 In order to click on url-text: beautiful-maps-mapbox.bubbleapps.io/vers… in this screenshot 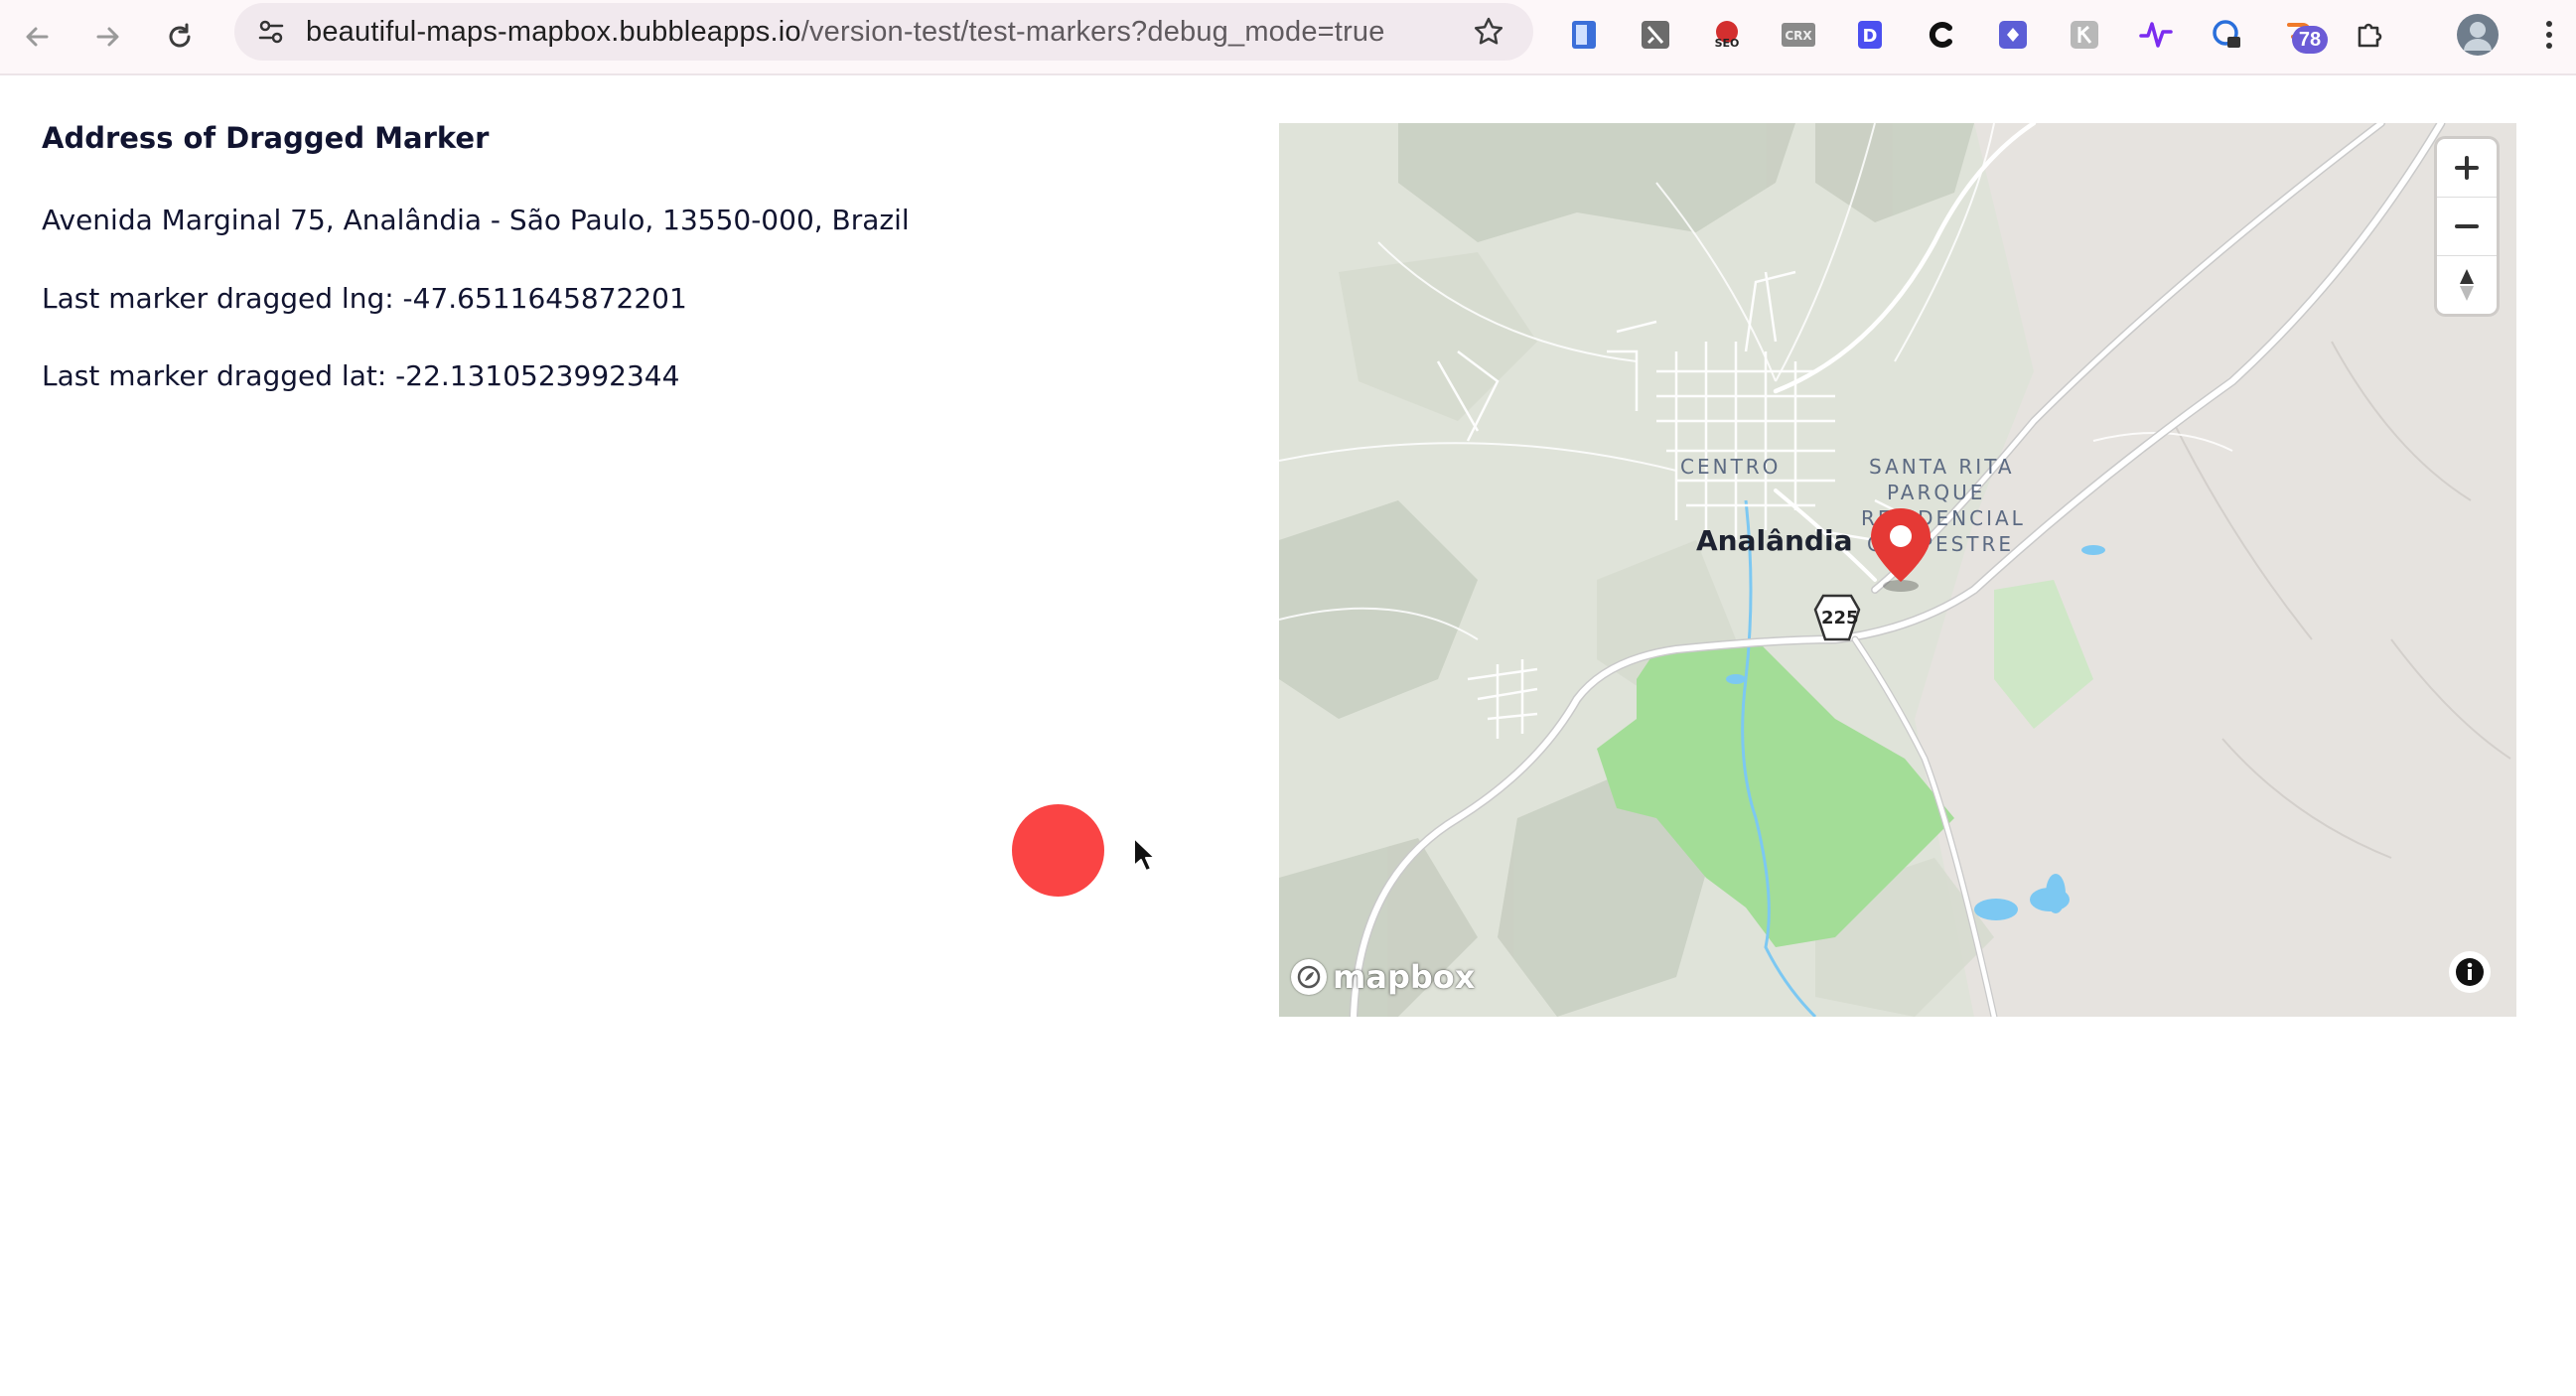, I will do `click(846, 32)`.